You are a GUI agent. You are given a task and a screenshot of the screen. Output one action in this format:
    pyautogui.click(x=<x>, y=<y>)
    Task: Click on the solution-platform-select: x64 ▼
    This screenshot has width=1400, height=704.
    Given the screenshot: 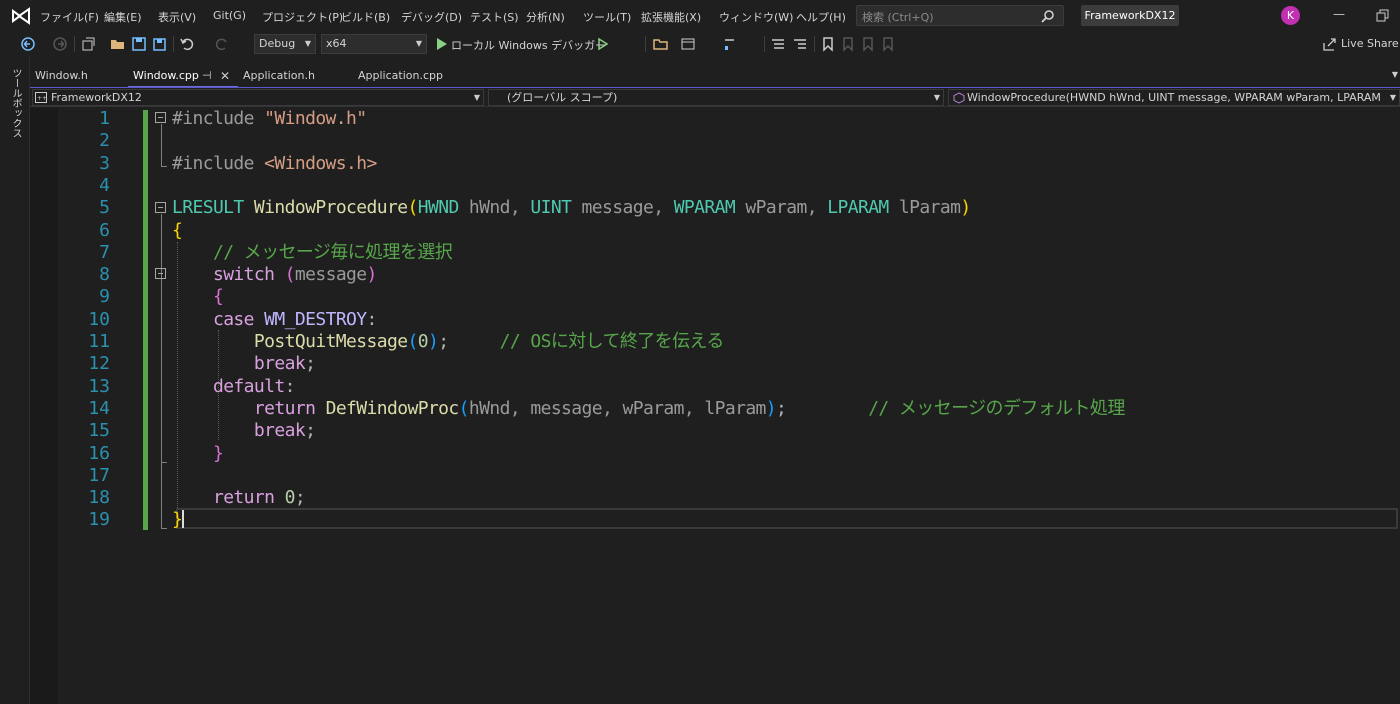 What is the action you would take?
    pyautogui.click(x=374, y=44)
    